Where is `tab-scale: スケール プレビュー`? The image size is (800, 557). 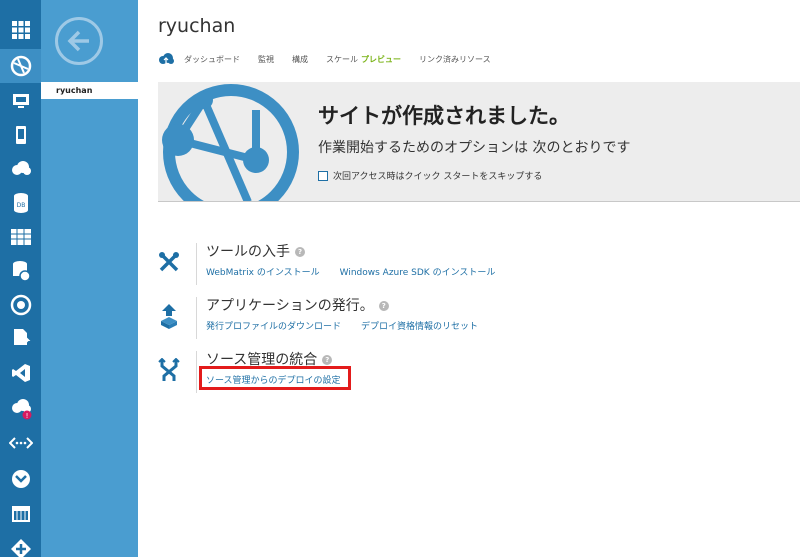 tab-scale: スケール プレビュー is located at coordinates (363, 59).